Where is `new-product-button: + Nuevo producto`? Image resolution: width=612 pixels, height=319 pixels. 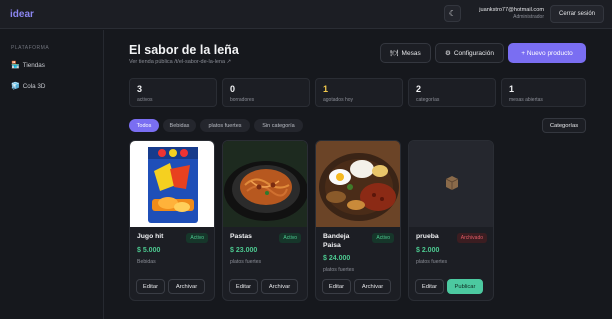 new-product-button: + Nuevo producto is located at coordinates (547, 53).